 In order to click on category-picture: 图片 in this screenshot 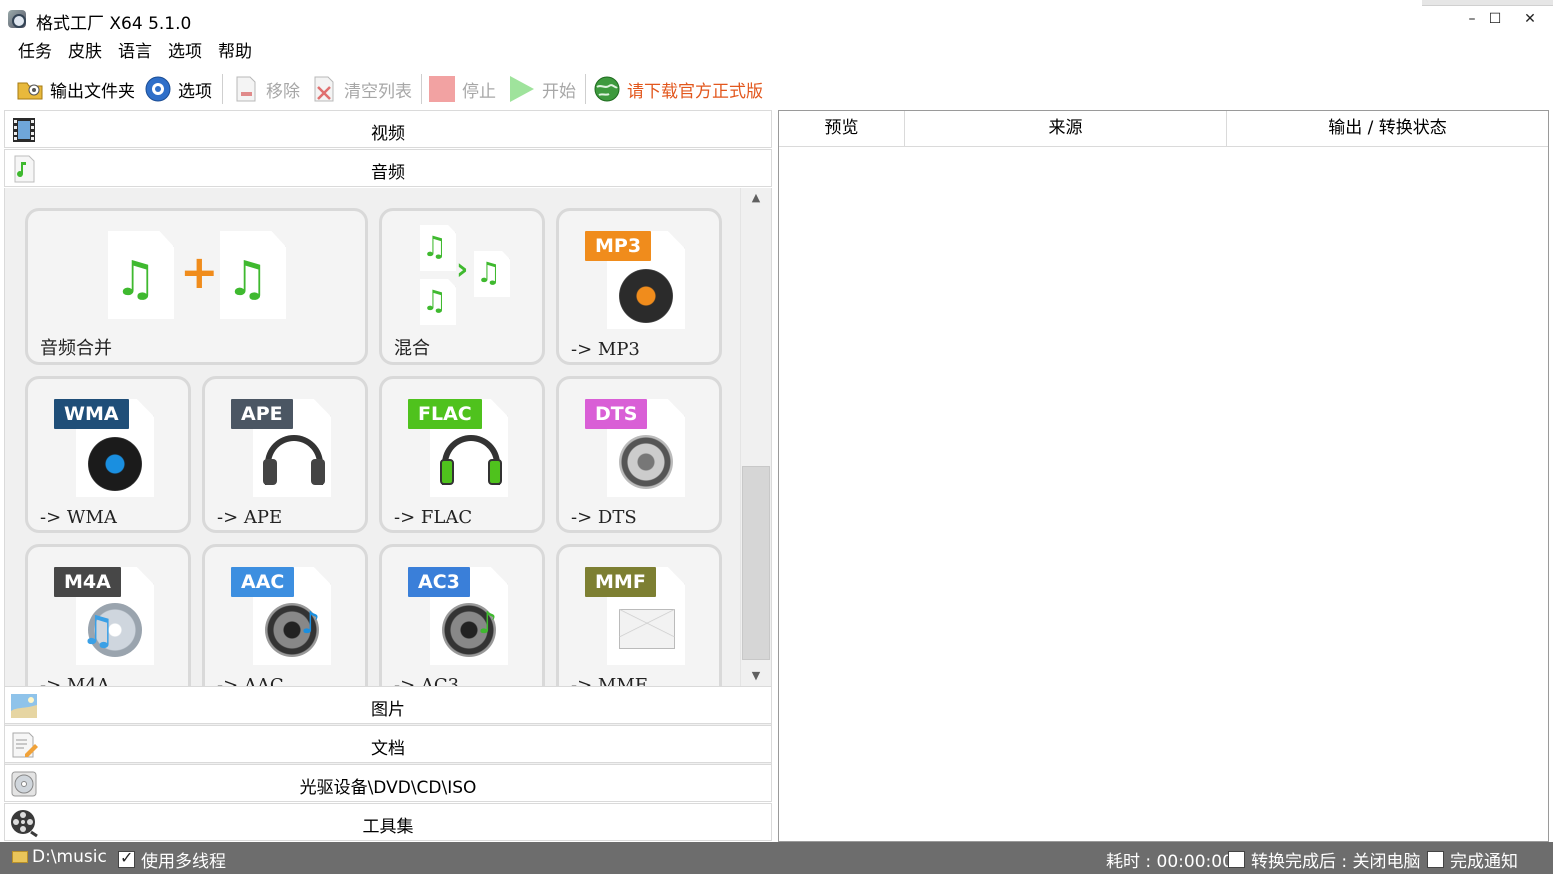, I will do `click(388, 705)`.